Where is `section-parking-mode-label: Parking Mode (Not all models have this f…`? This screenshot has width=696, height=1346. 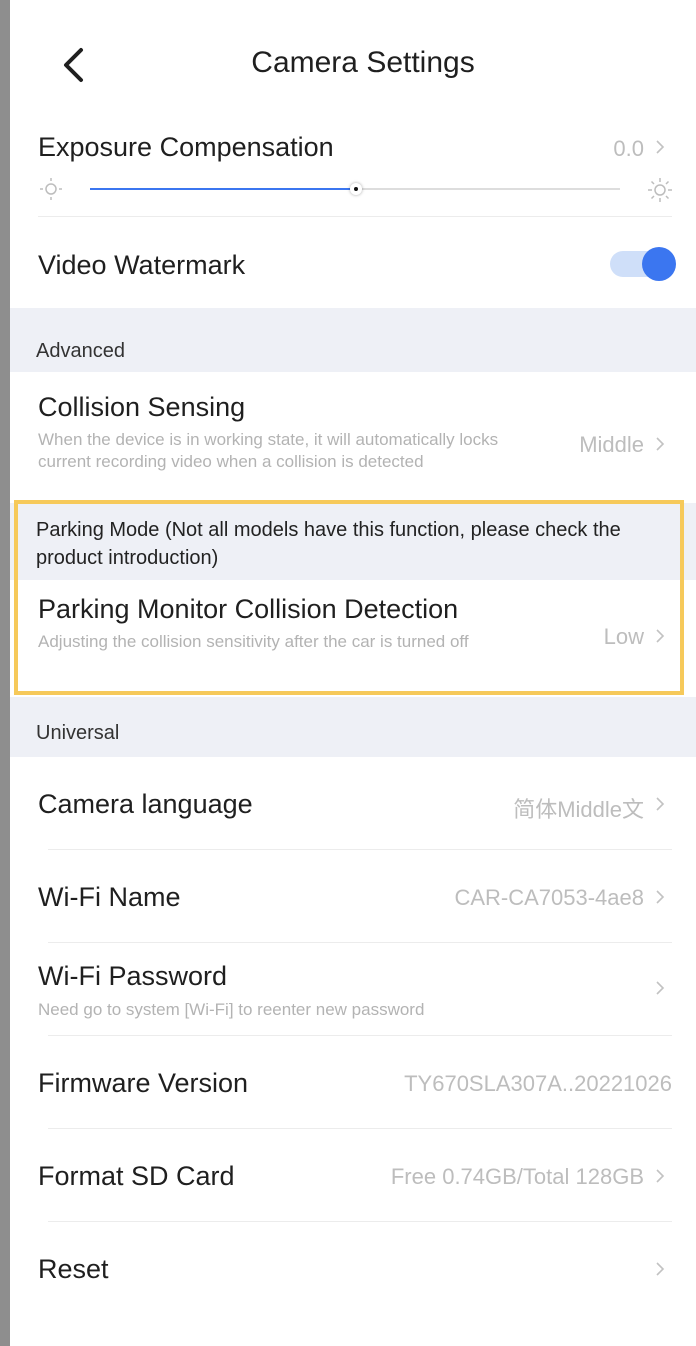 section-parking-mode-label: Parking Mode (Not all models have this f… is located at coordinates (328, 544).